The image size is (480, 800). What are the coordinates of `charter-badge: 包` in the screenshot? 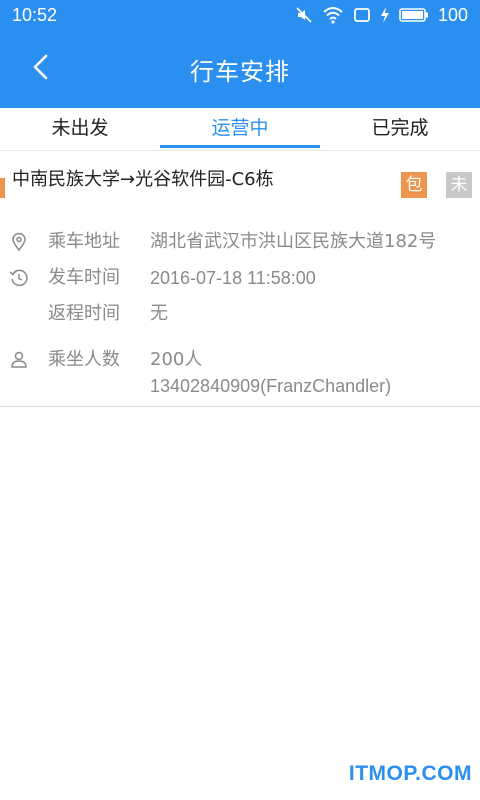 It's located at (414, 185).